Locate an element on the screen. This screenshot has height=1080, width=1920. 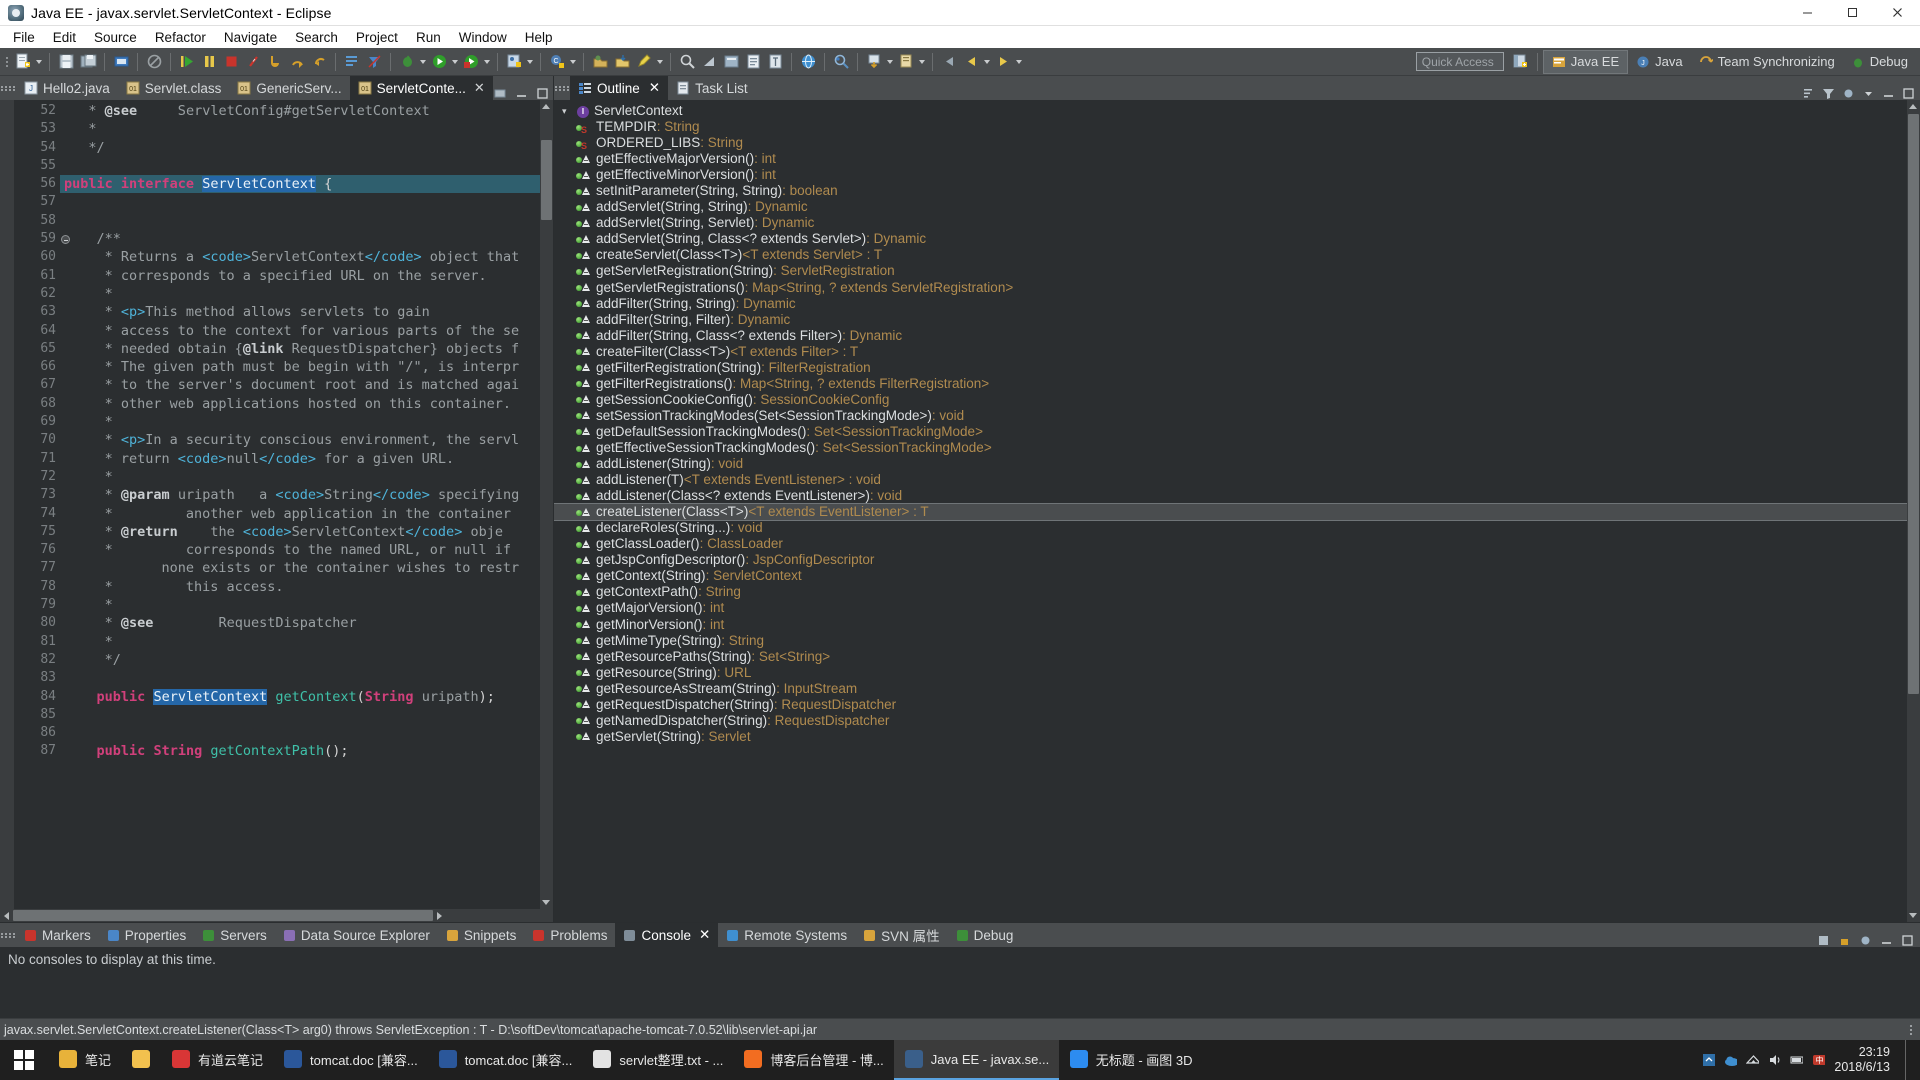
outline-item: addServlet(String, Servlet) : Dynamic is located at coordinates (1230, 223).